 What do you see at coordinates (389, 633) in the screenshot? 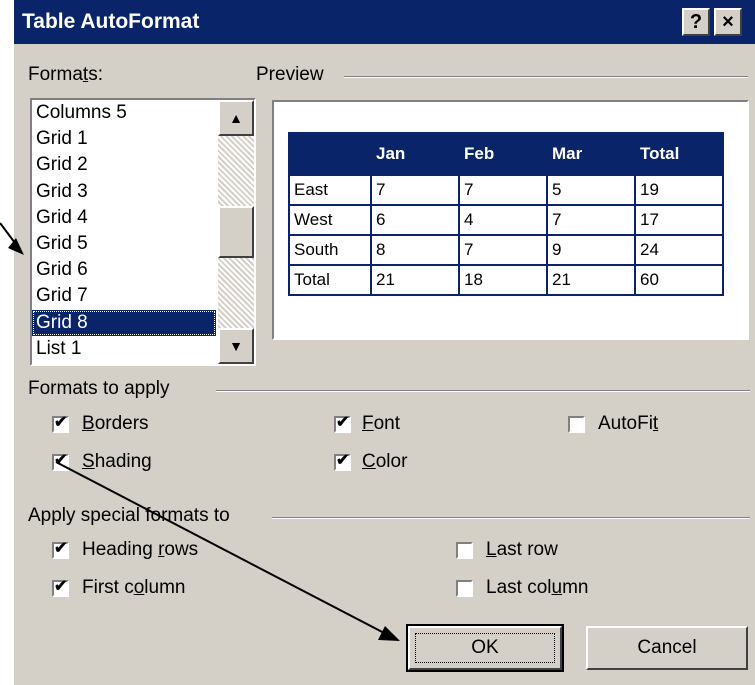
I see `arrowhead-ok-icon` at bounding box center [389, 633].